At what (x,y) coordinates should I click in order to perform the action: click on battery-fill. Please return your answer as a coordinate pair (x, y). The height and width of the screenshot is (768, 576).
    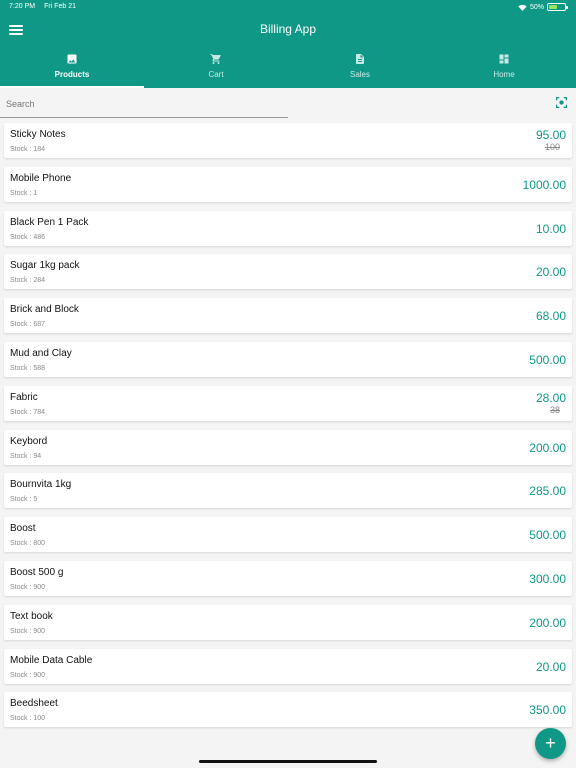
    Looking at the image, I should click on (553, 7).